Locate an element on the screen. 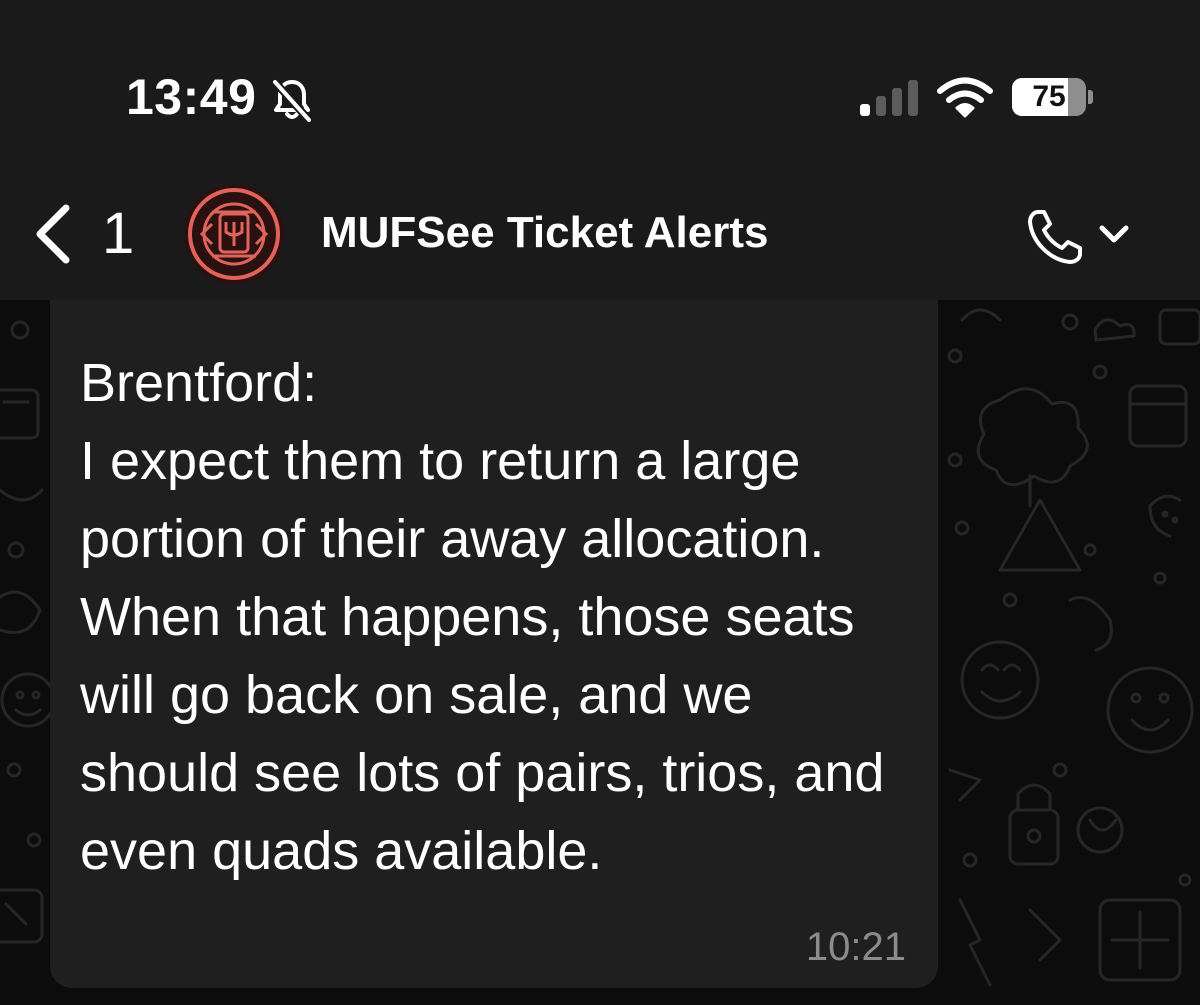 The height and width of the screenshot is (1005, 1200). battery-icon: 75 is located at coordinates (1049, 97).